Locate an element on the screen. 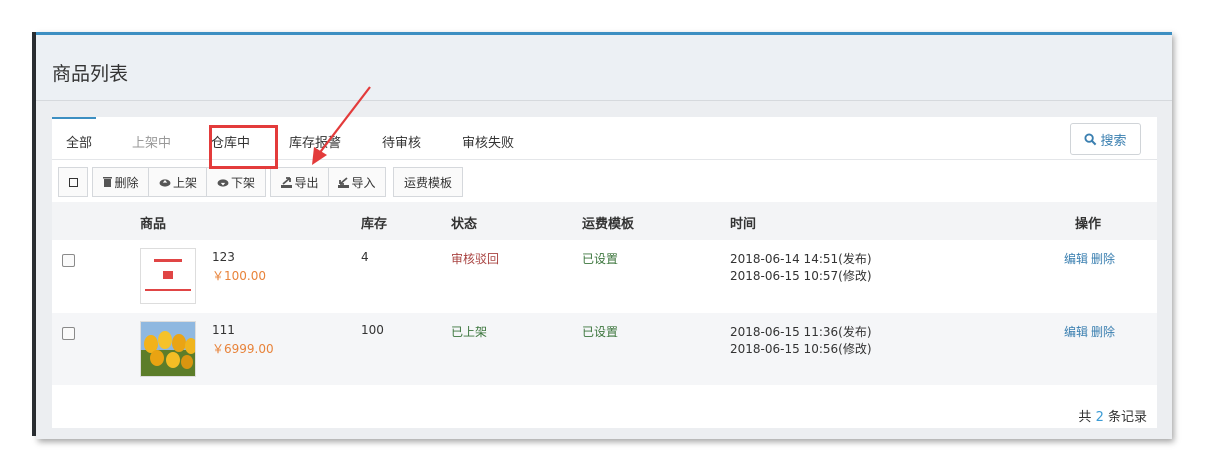 This screenshot has height=466, width=1205. table-header: 商品 库存 状态 运费模板 时间 操作 is located at coordinates (604, 221).